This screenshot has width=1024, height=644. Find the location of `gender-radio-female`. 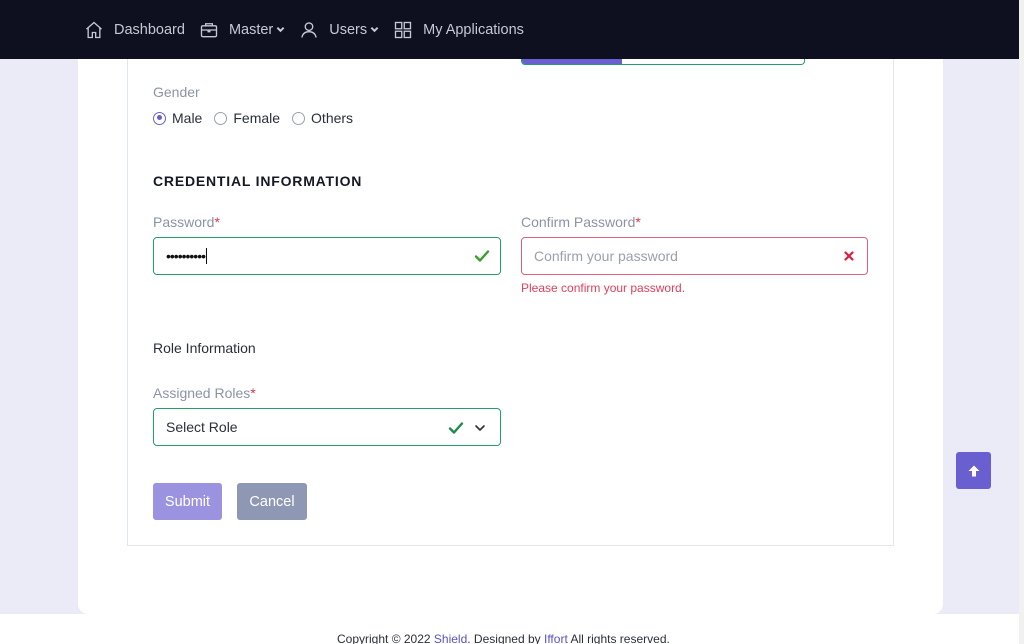

gender-radio-female is located at coordinates (221, 118).